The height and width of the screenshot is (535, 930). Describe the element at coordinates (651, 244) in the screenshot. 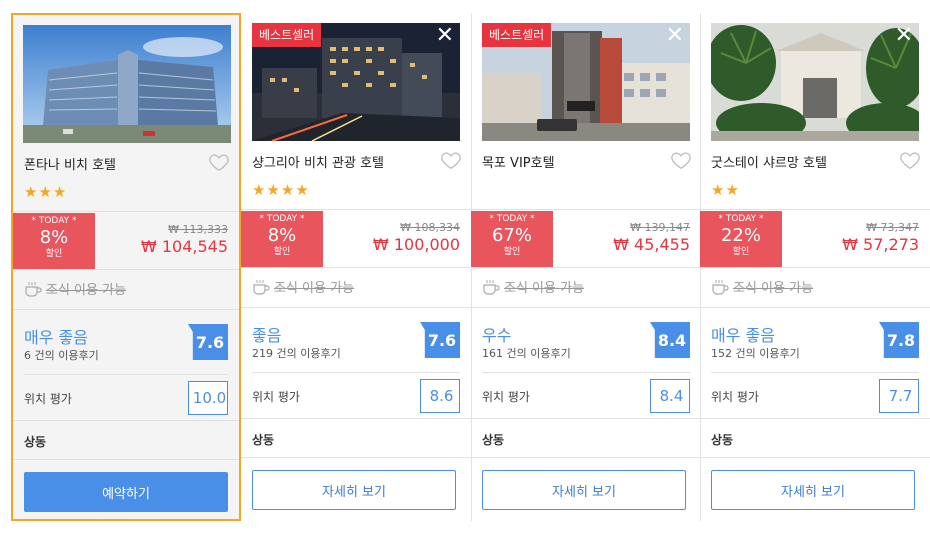

I see `sale-price: ₩ 45,455` at that location.